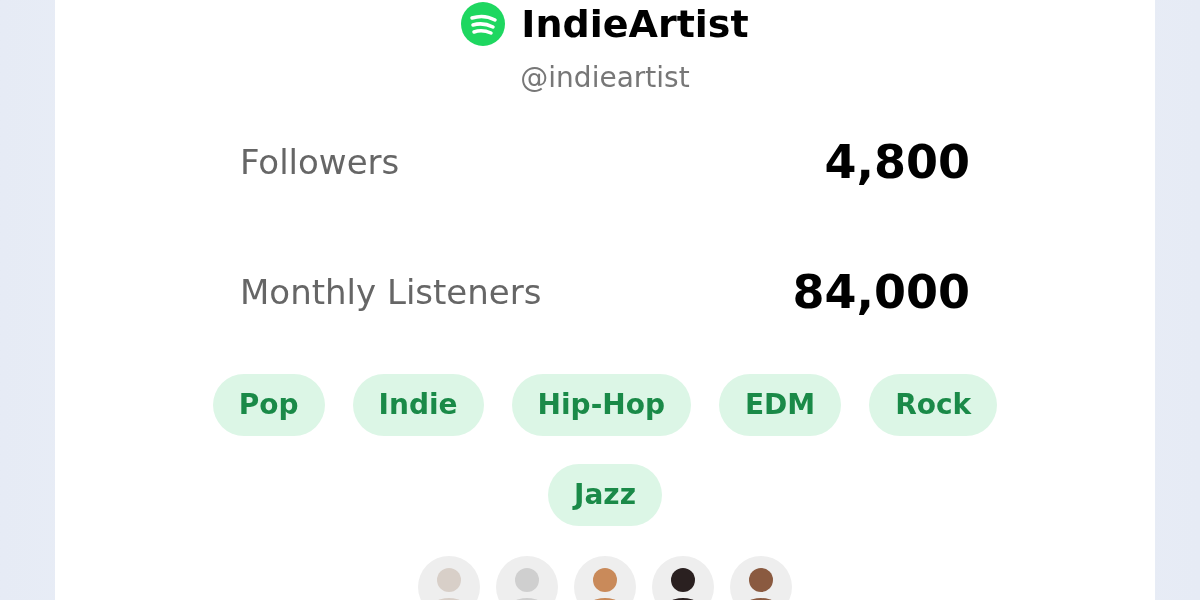 This screenshot has width=1200, height=600. Describe the element at coordinates (897, 162) in the screenshot. I see `stat-value: 4,800` at that location.